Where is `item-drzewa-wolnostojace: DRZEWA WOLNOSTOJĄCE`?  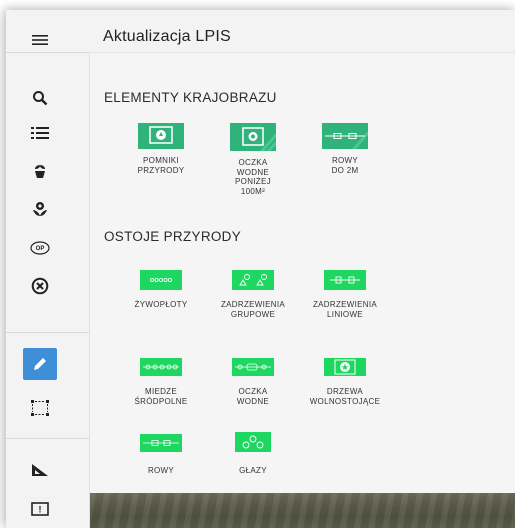 item-drzewa-wolnostojace: DRZEWA WOLNOSTOJĄCE is located at coordinates (345, 382).